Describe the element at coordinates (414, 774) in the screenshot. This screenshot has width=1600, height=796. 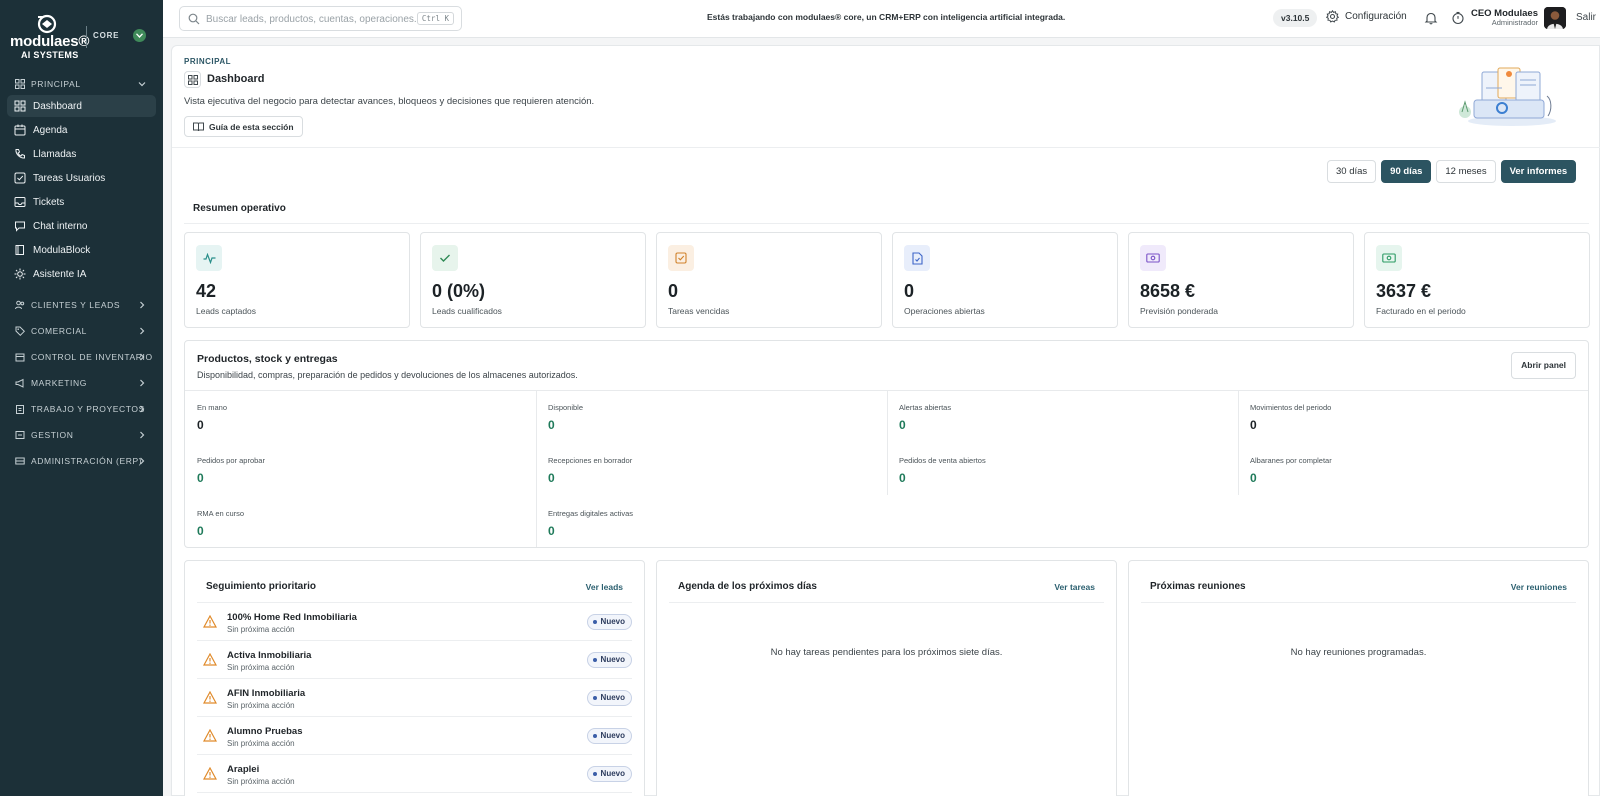
I see `list-item: Araplei Sin próxima acción Nuevo` at that location.